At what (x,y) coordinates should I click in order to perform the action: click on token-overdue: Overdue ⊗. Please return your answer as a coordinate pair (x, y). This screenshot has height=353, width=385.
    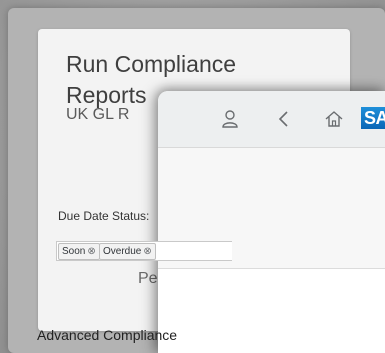
    Looking at the image, I should click on (127, 251).